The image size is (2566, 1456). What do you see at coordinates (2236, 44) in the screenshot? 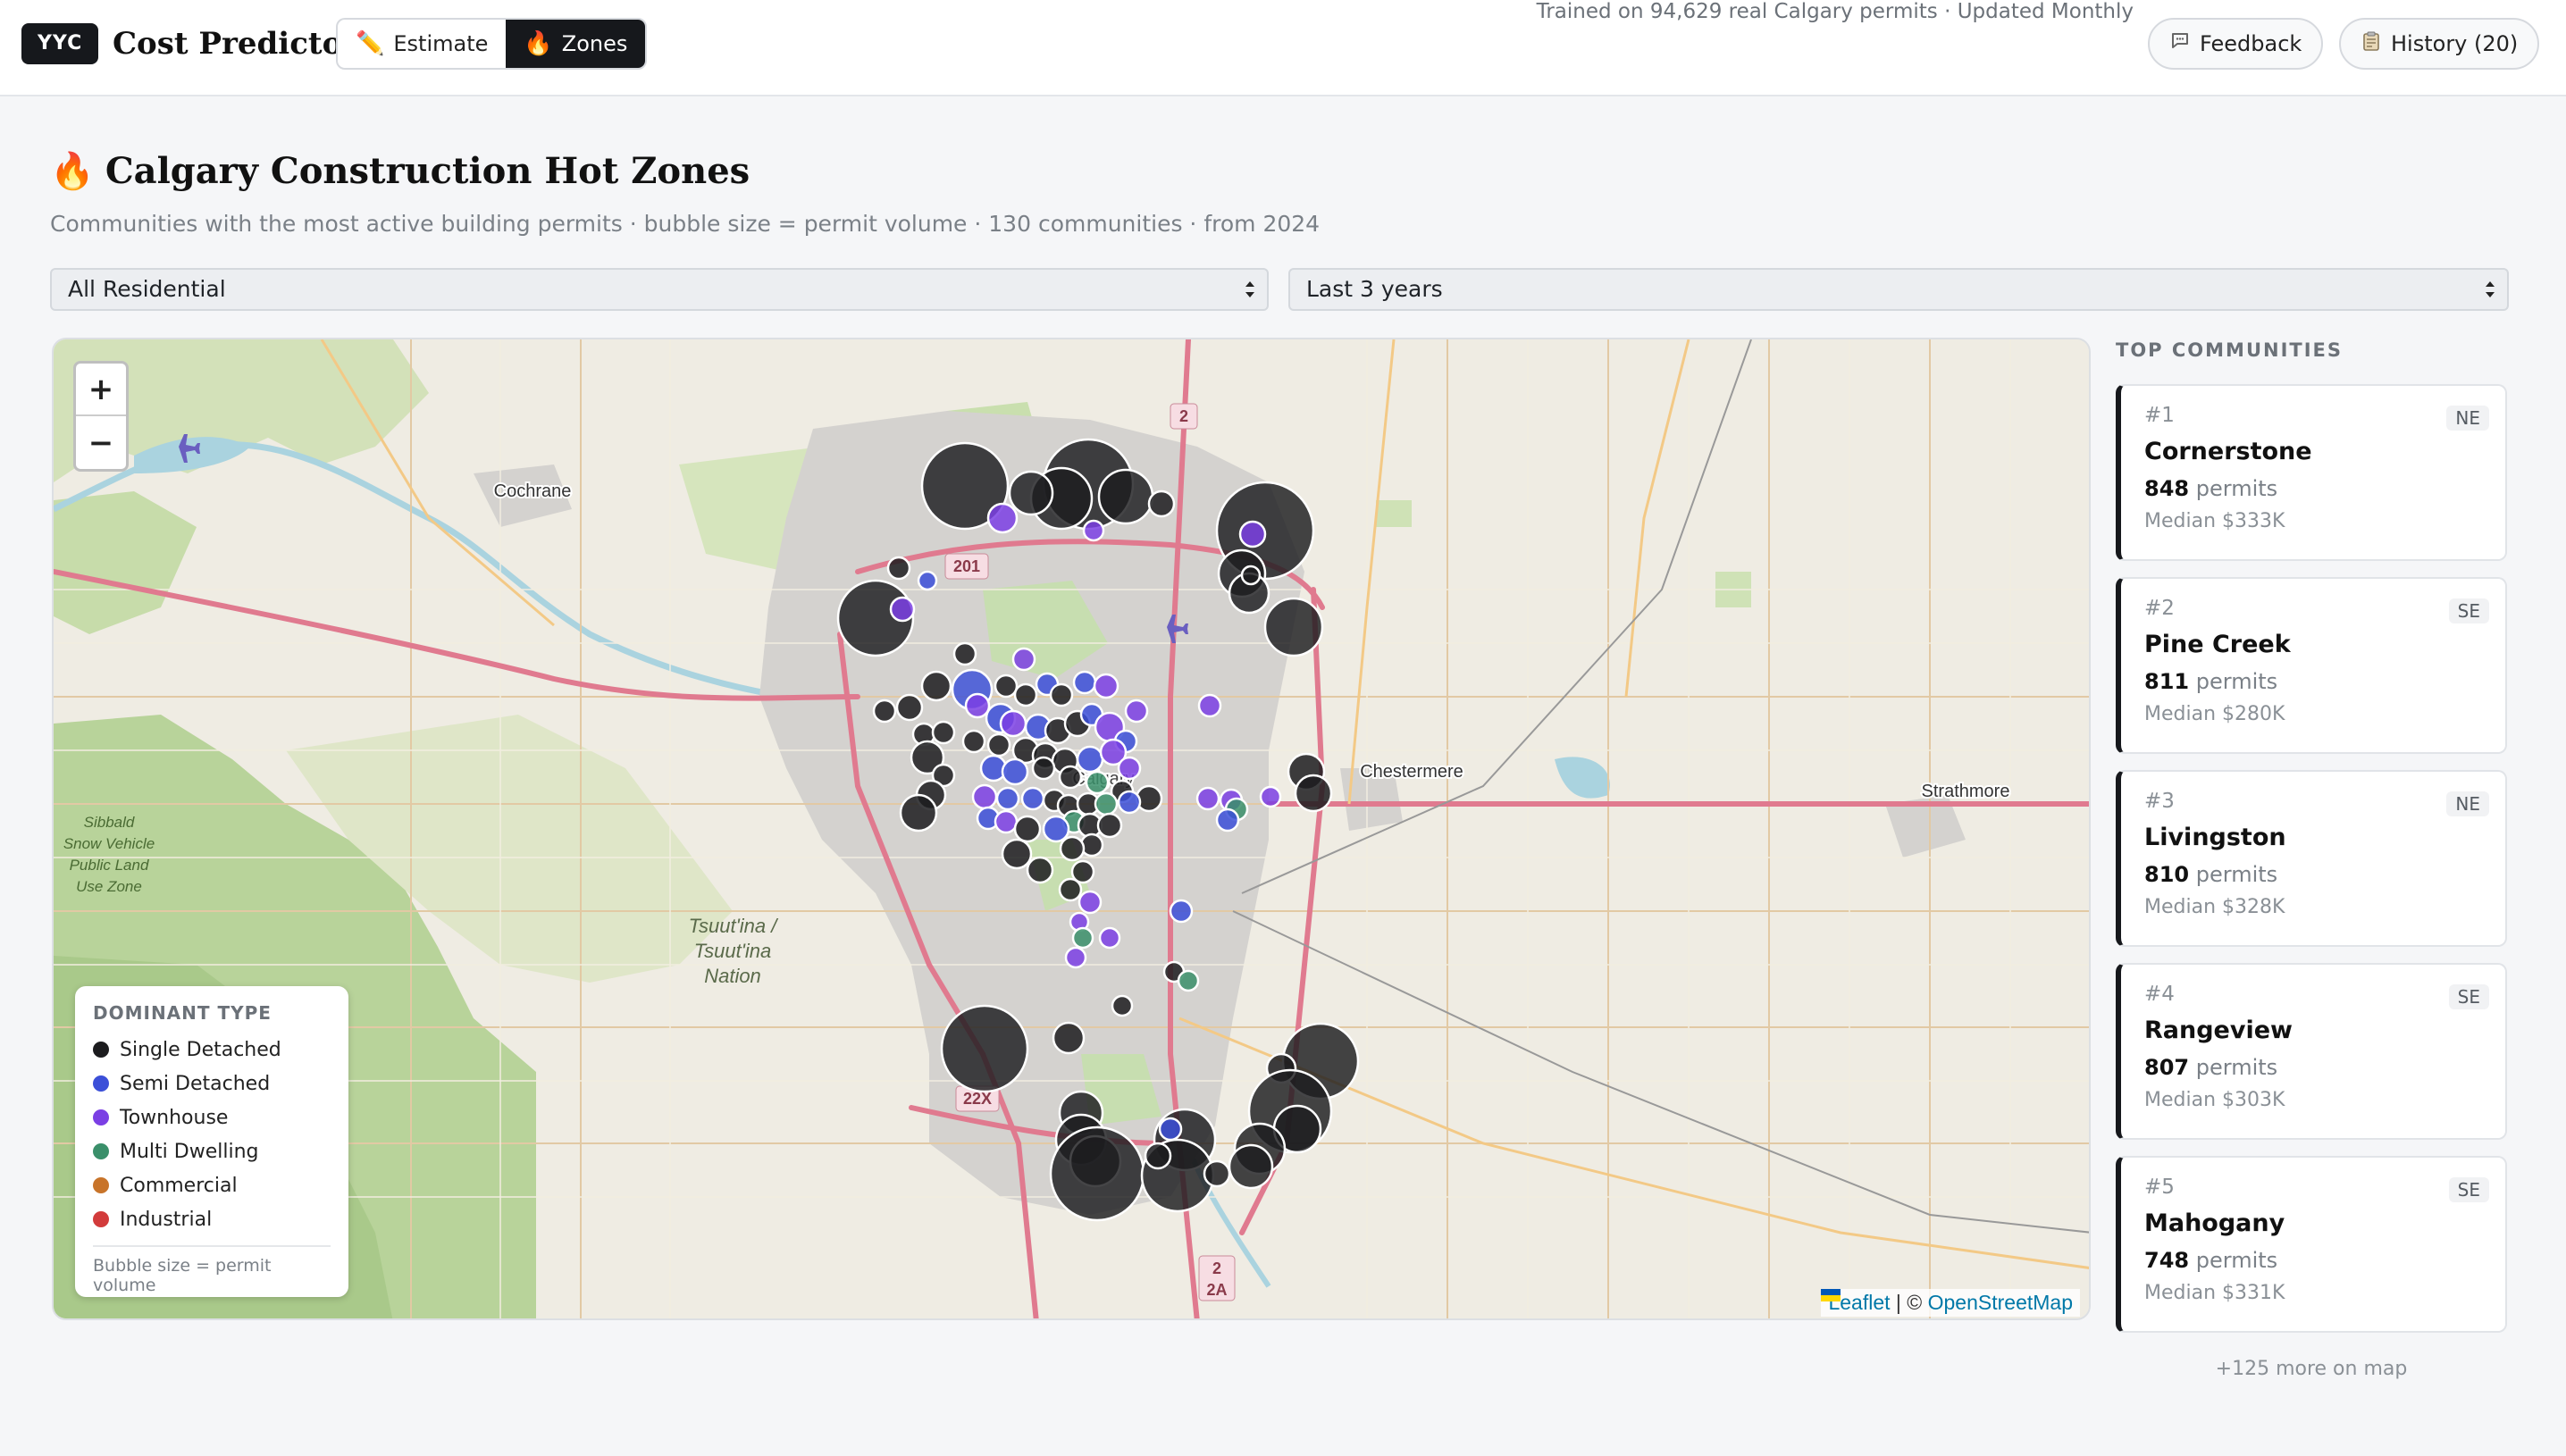
I see `feedback-button: Feedback` at bounding box center [2236, 44].